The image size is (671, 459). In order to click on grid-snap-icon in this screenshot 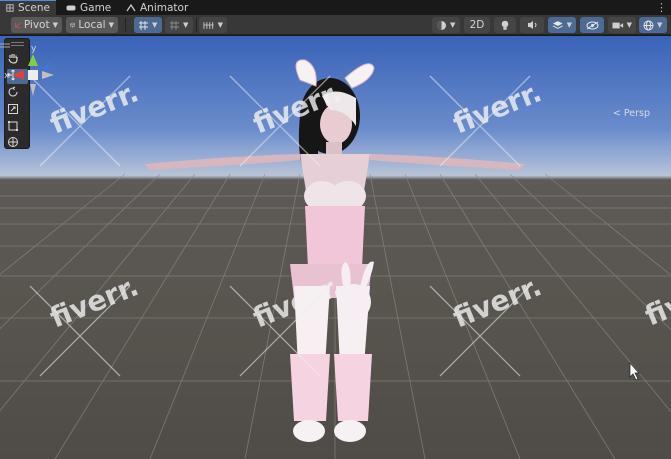, I will do `click(143, 25)`.